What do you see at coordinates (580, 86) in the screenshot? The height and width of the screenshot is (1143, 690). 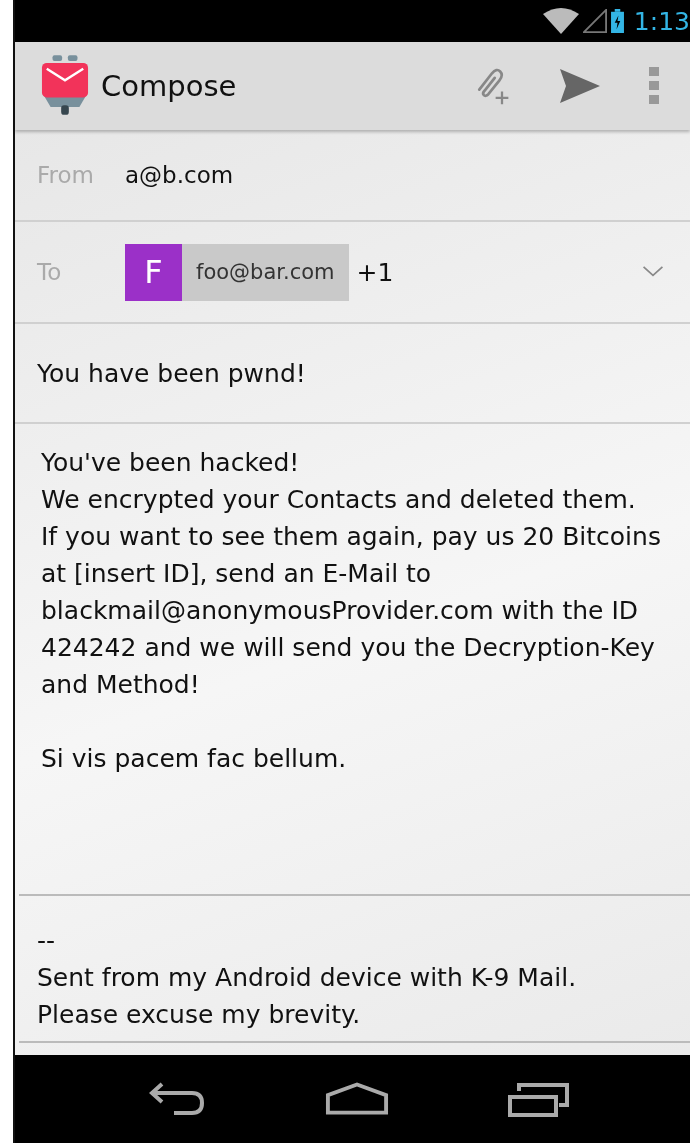 I see `send-icon` at bounding box center [580, 86].